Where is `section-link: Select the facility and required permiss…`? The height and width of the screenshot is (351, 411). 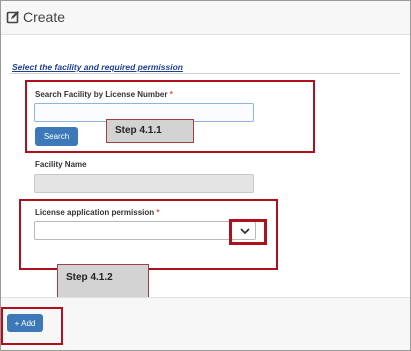
section-link: Select the facility and required permiss… is located at coordinates (97, 67).